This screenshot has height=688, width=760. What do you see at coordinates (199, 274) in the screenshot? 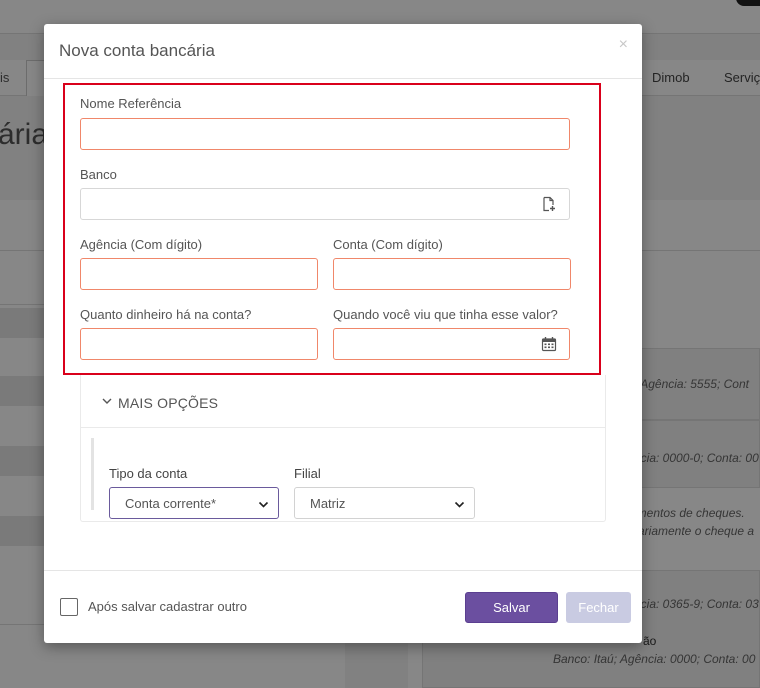
I see `agencia-input` at bounding box center [199, 274].